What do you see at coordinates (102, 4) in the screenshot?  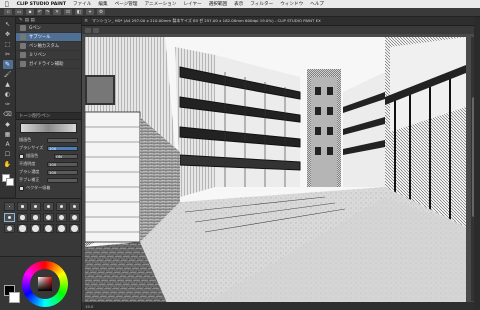 I see `menu-edit: 編集` at bounding box center [102, 4].